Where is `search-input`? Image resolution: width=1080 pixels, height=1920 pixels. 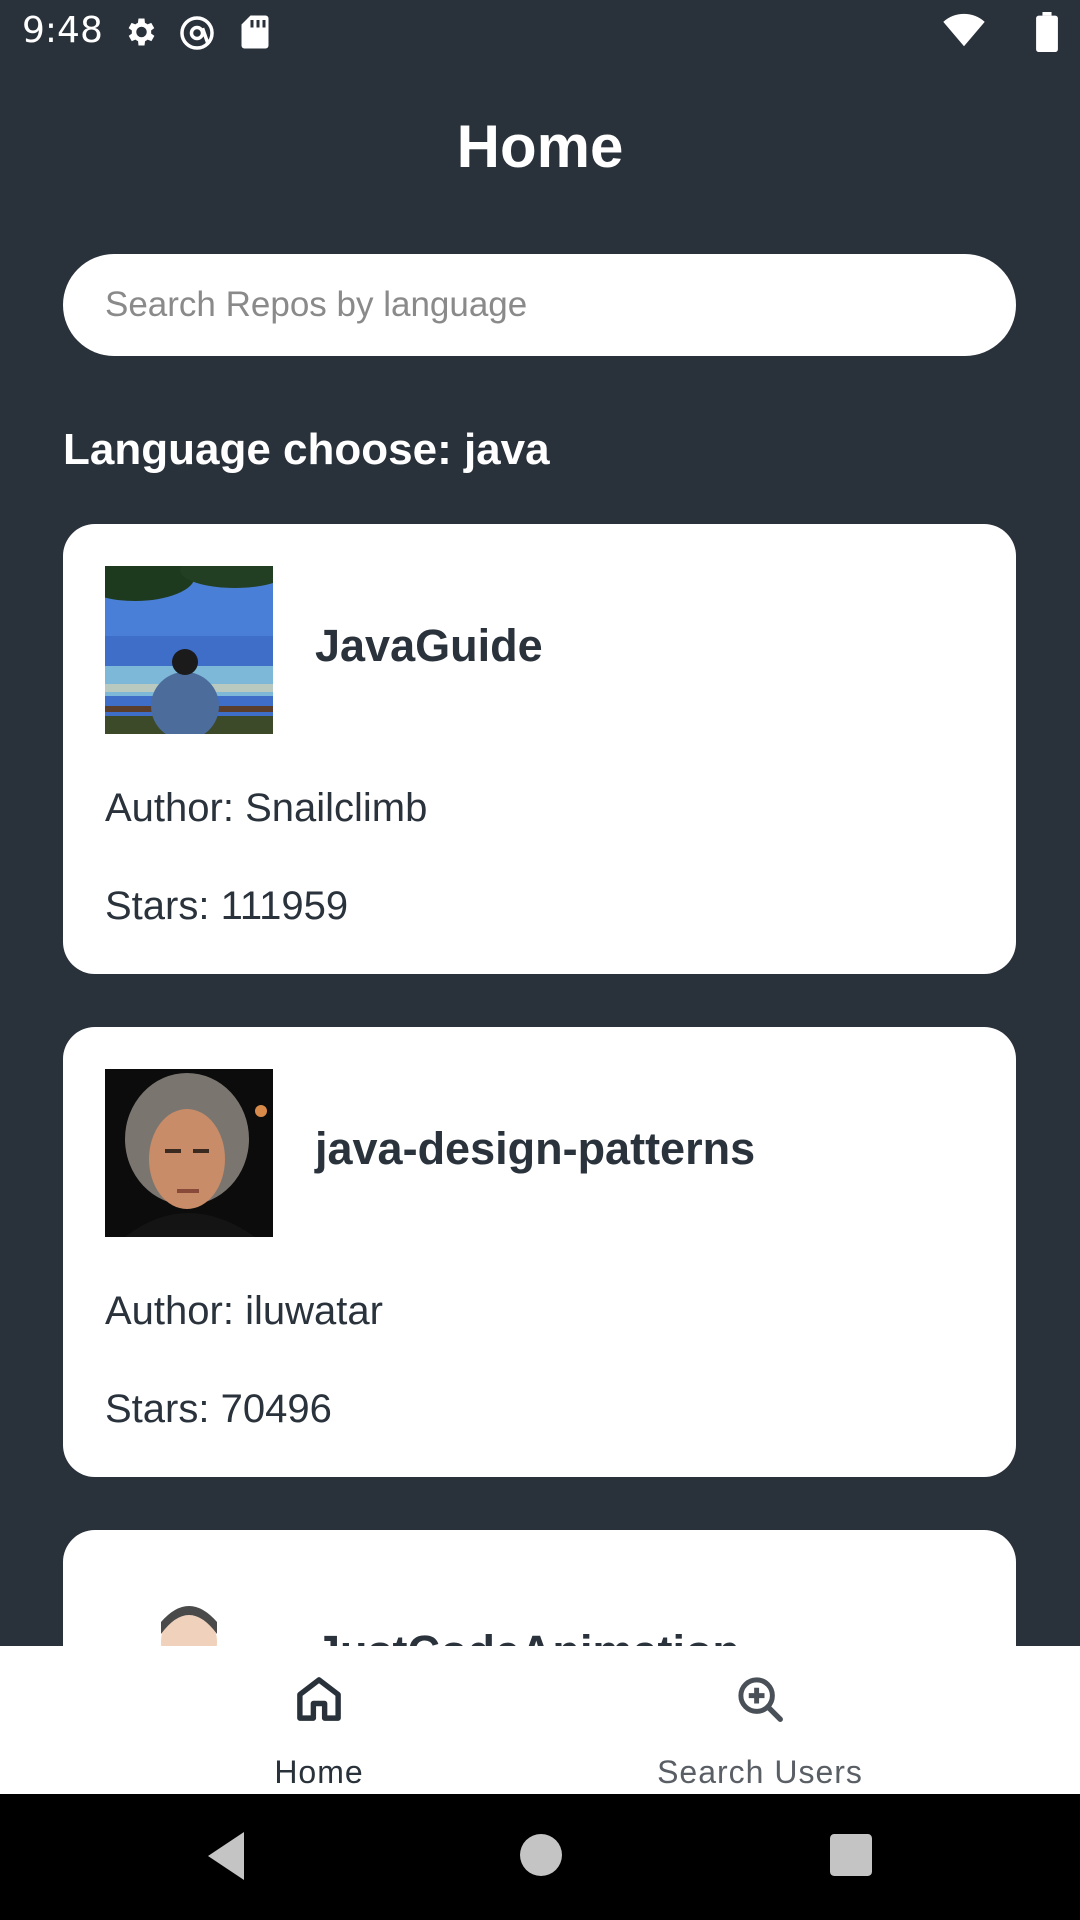 search-input is located at coordinates (539, 305).